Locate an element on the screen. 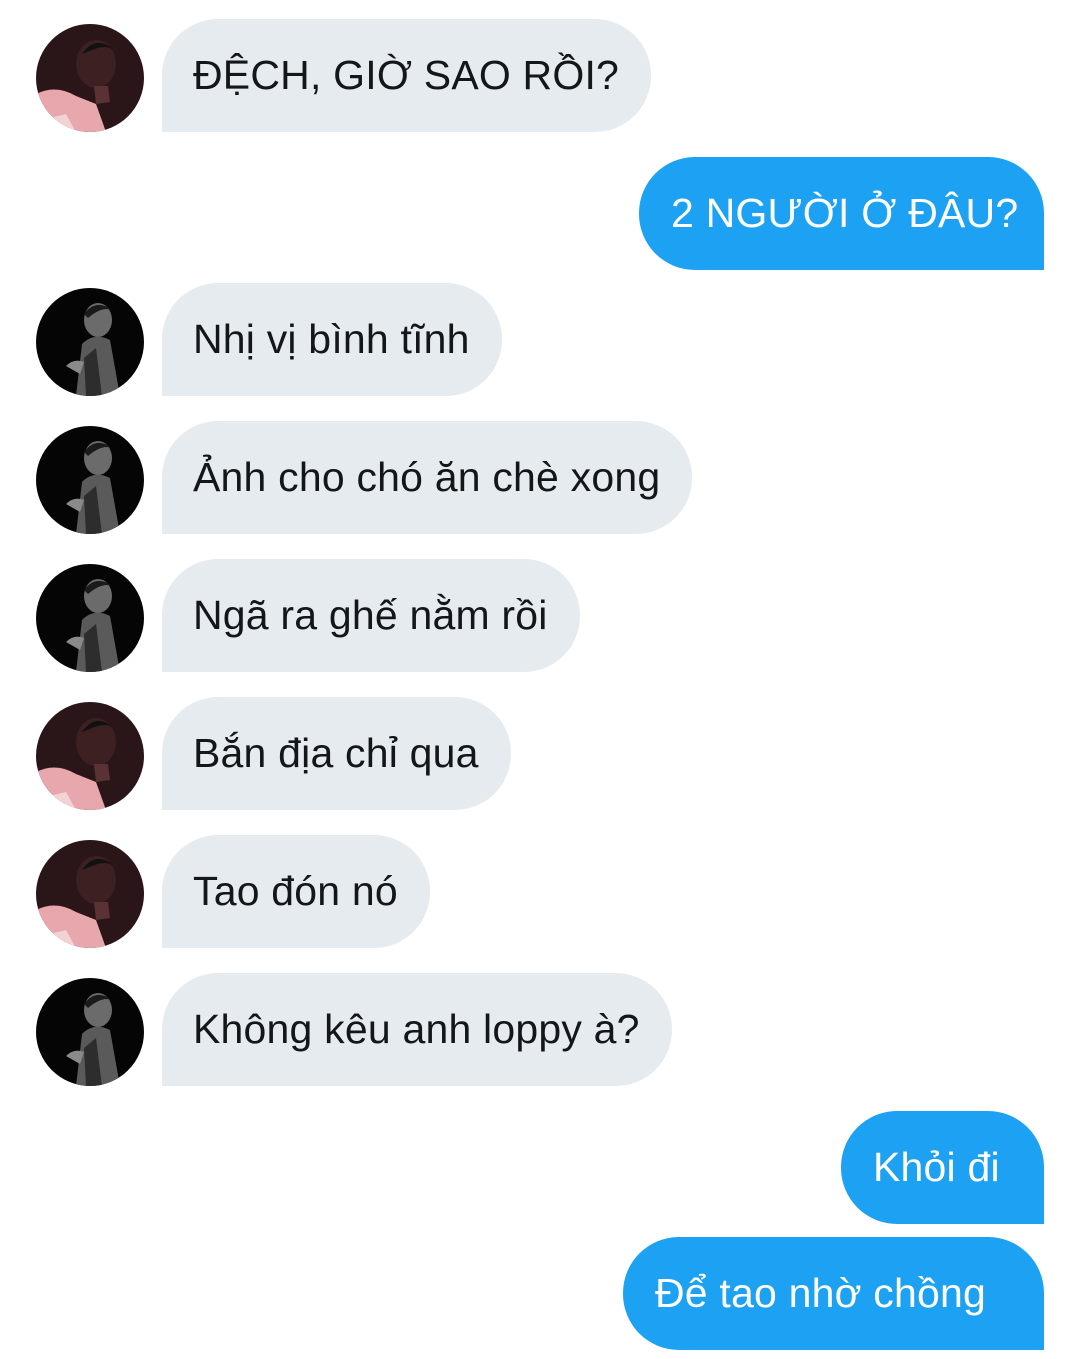  outgoing-message-bubble: Khỏi đi is located at coordinates (942, 1167).